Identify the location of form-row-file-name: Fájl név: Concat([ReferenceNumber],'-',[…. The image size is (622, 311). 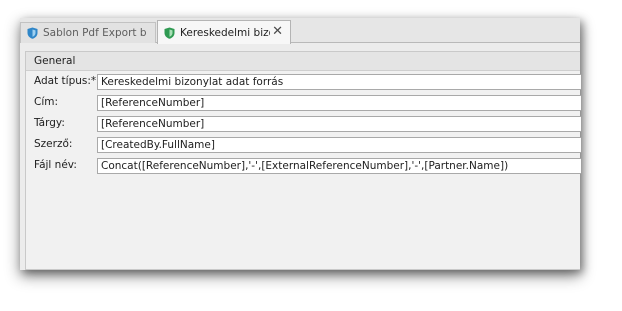
(303, 166).